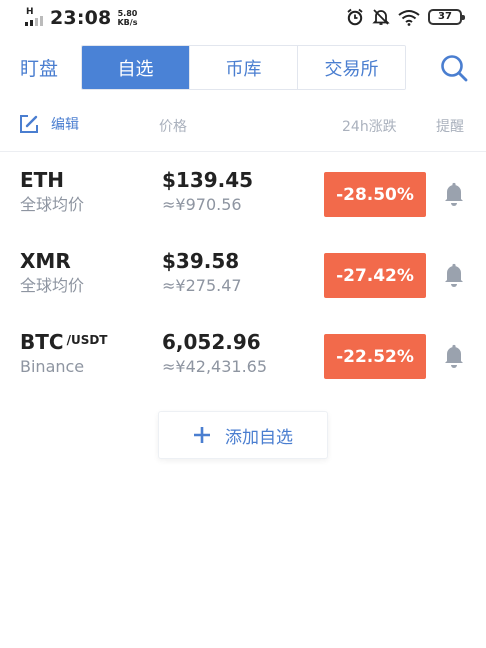 This screenshot has height=648, width=486. Describe the element at coordinates (202, 204) in the screenshot. I see `price-cny: ≈¥970.56` at that location.